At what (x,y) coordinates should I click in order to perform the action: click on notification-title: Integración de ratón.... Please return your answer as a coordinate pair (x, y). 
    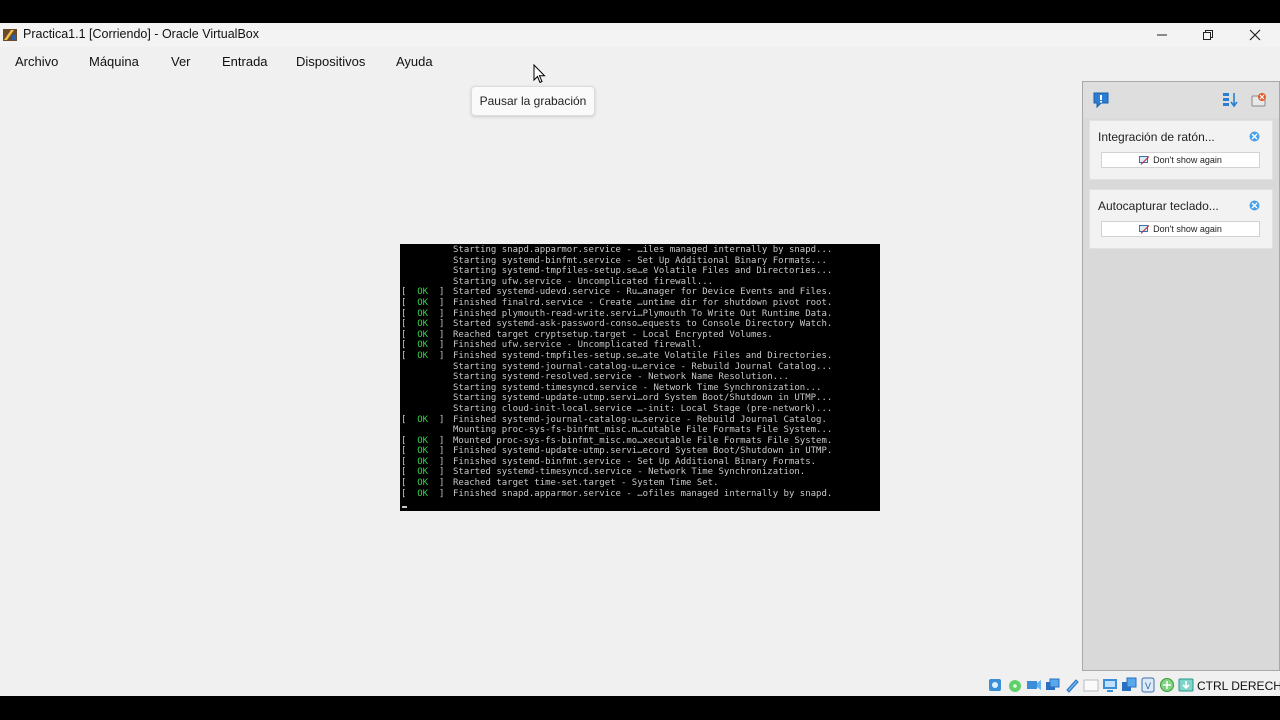
    Looking at the image, I should click on (1156, 137).